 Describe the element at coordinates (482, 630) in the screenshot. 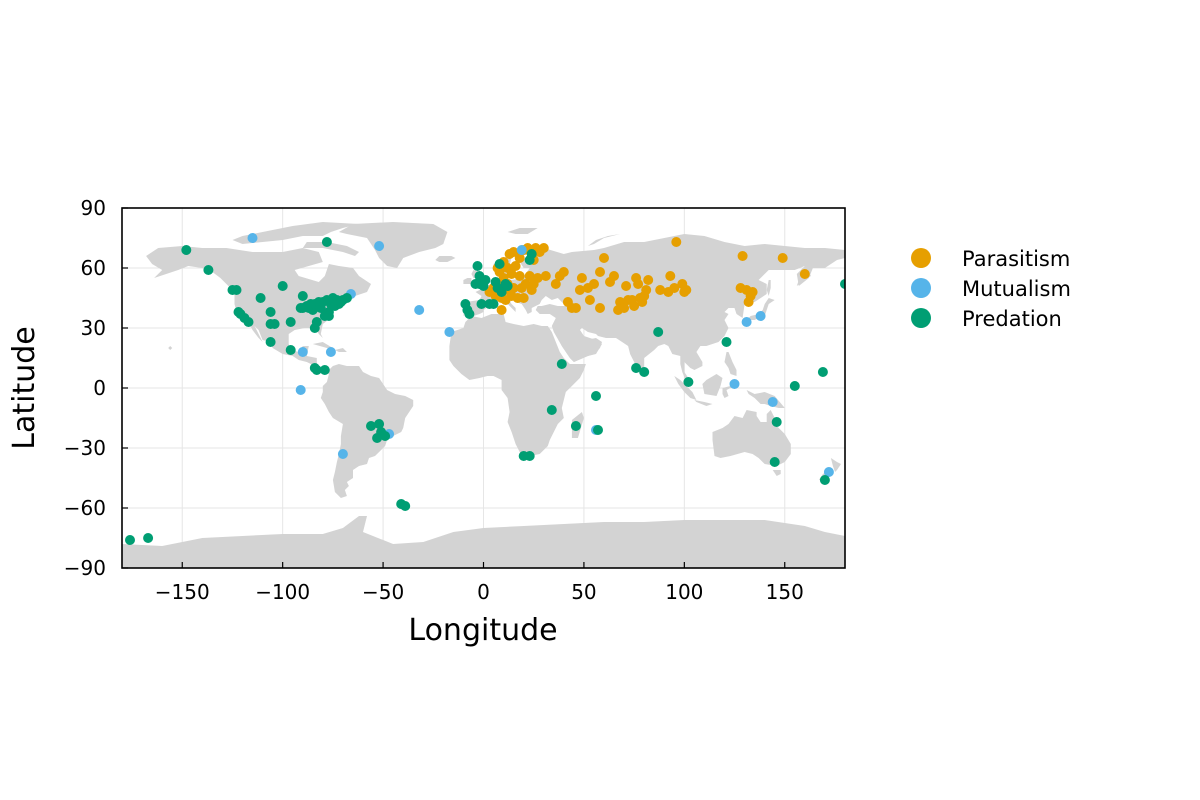

I see `x-axis-title: Longitude` at that location.